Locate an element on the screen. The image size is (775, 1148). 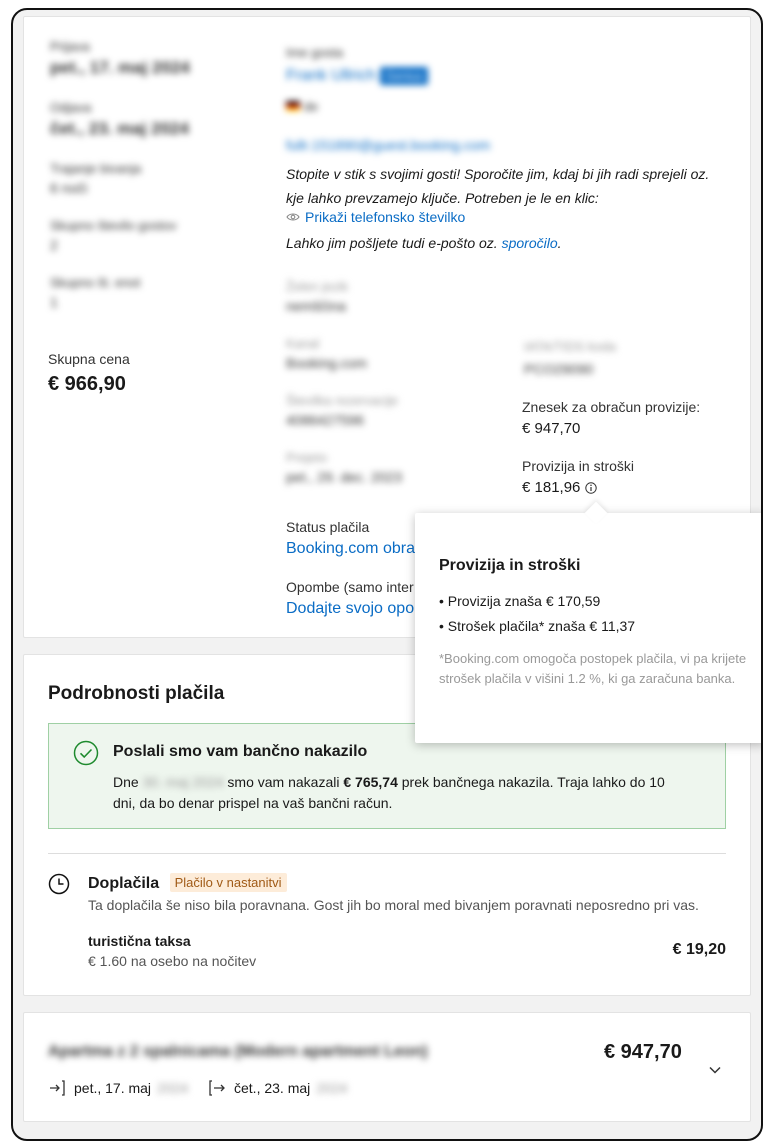
guests-value: 2 is located at coordinates (54, 245).